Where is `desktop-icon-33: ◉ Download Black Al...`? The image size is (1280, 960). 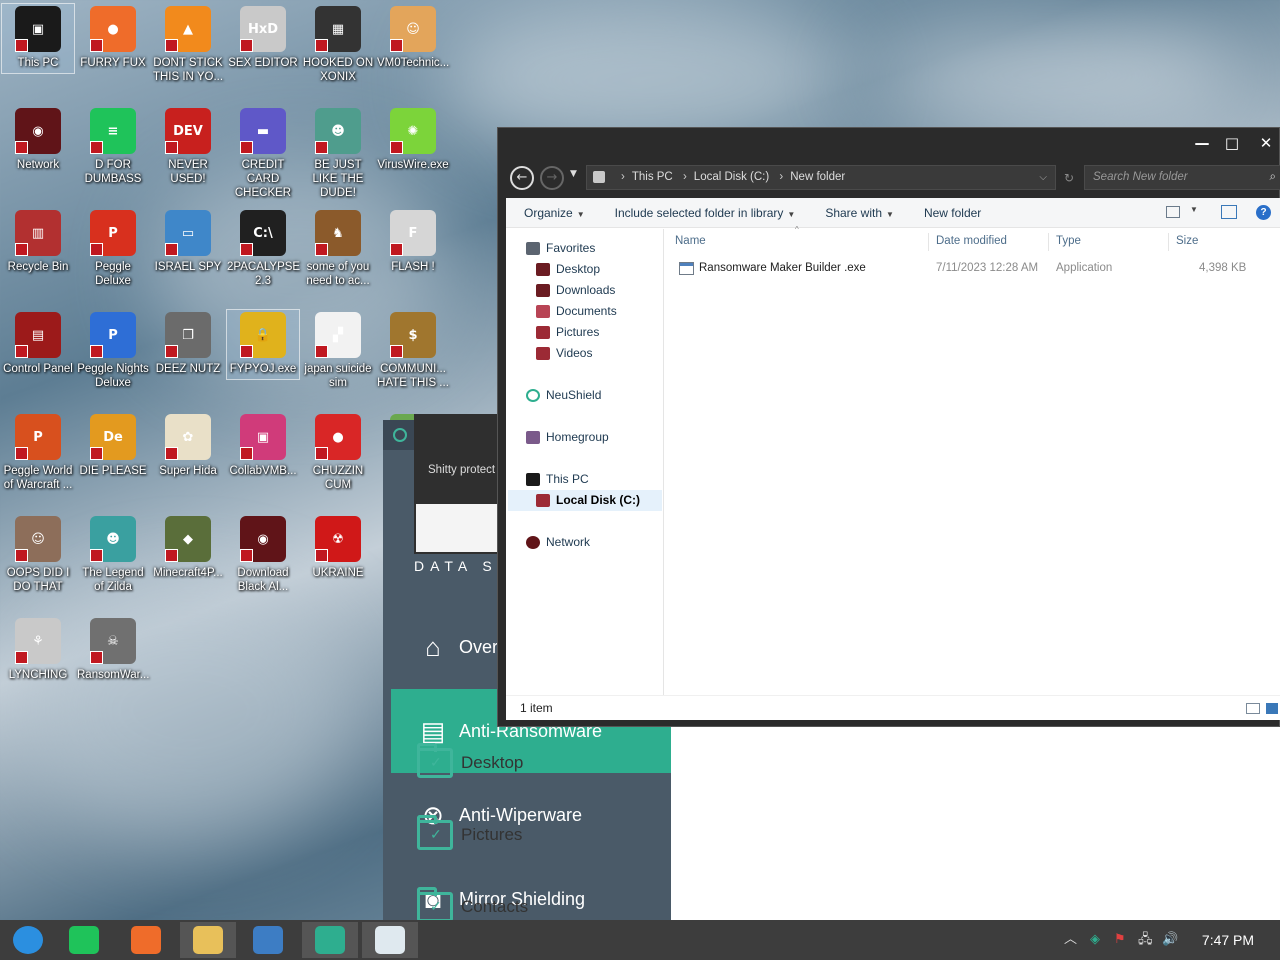 desktop-icon-33: ◉ Download Black Al... is located at coordinates (263, 555).